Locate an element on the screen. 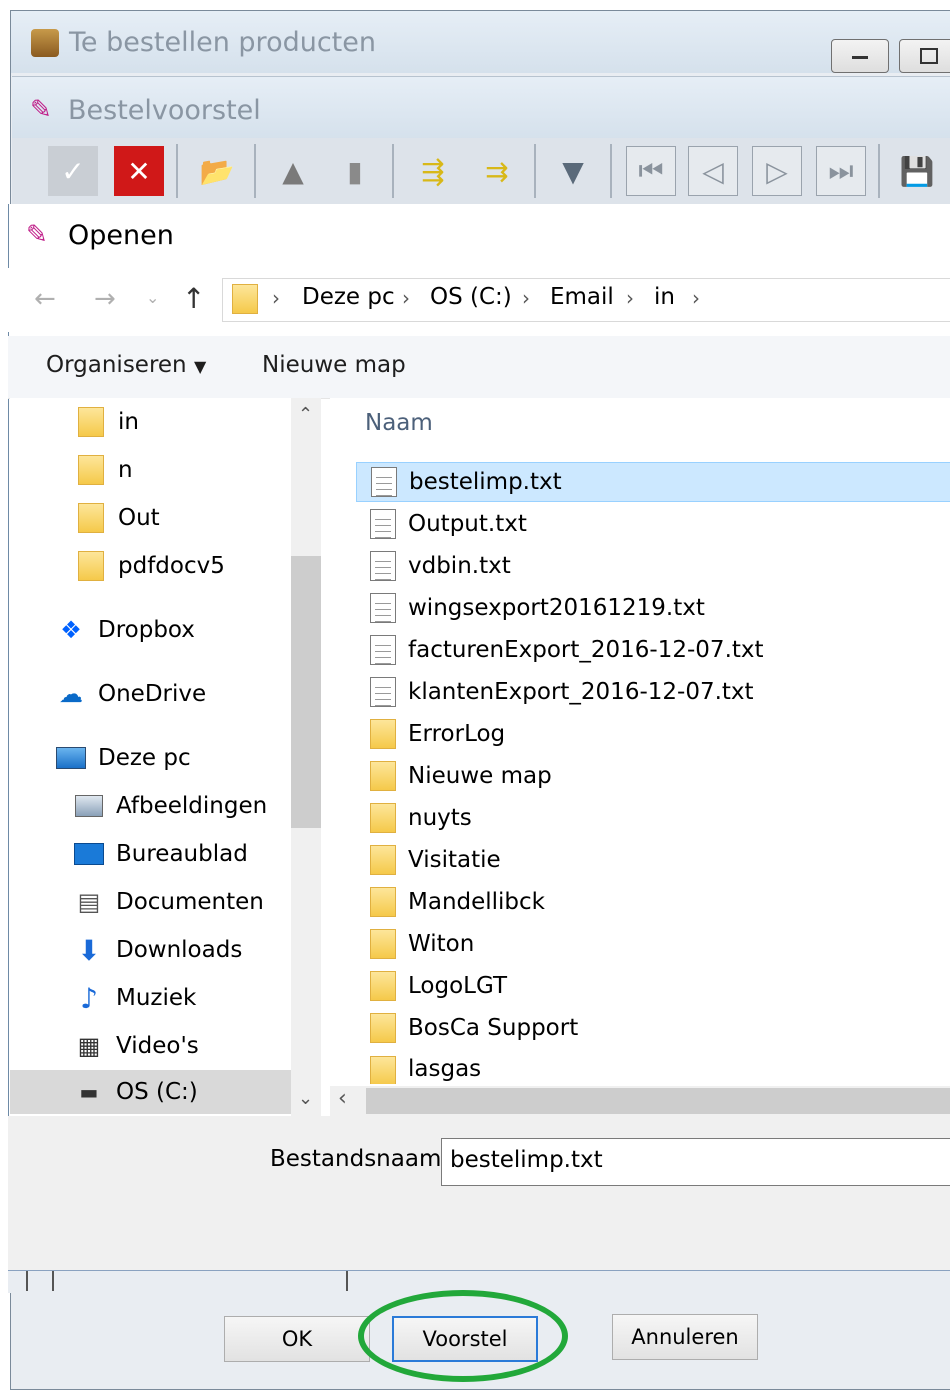 The height and width of the screenshot is (1390, 950). export-icon: ⇉ is located at coordinates (497, 171).